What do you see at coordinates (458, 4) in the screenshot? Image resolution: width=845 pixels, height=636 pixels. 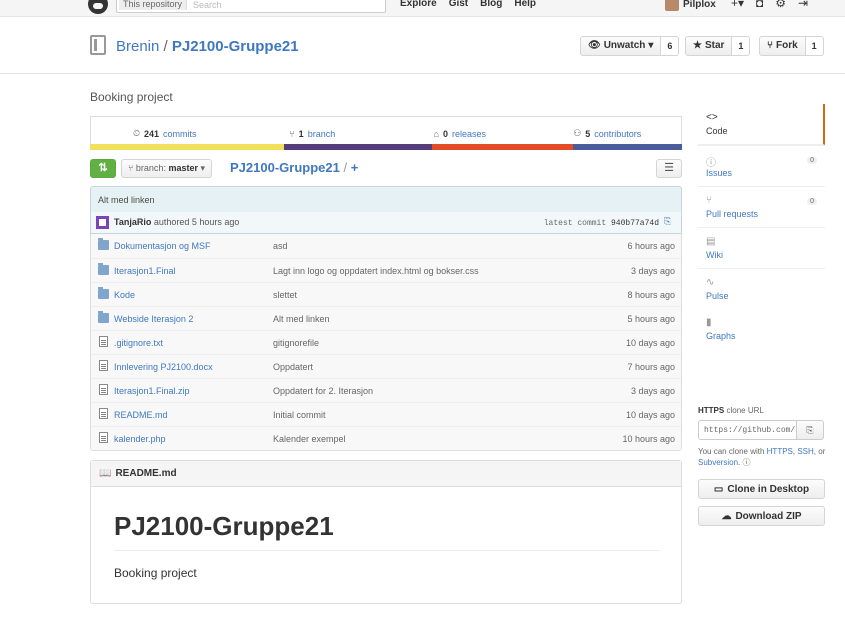 I see `nav-gist: Gist` at bounding box center [458, 4].